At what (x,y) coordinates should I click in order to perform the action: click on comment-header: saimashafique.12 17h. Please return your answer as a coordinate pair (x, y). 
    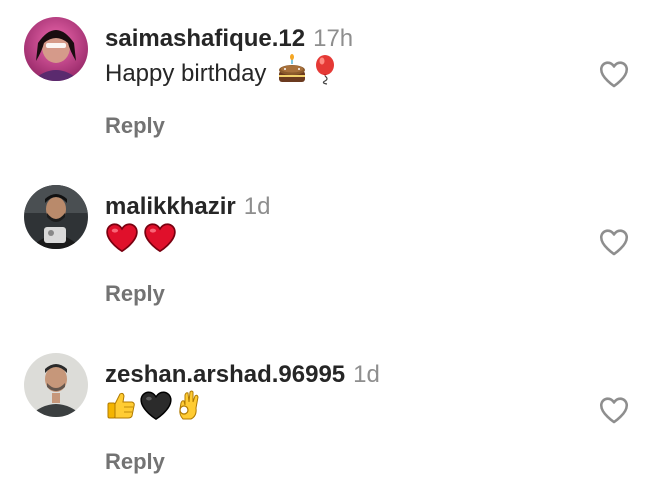
    Looking at the image, I should click on (229, 39).